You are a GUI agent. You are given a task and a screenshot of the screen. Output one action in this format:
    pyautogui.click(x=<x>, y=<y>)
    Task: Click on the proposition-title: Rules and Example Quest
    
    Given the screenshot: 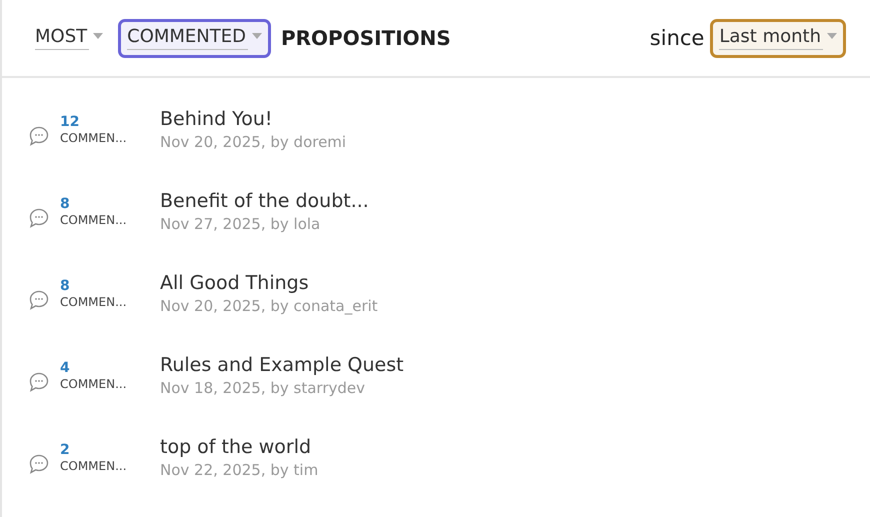 What is the action you would take?
    pyautogui.click(x=282, y=365)
    